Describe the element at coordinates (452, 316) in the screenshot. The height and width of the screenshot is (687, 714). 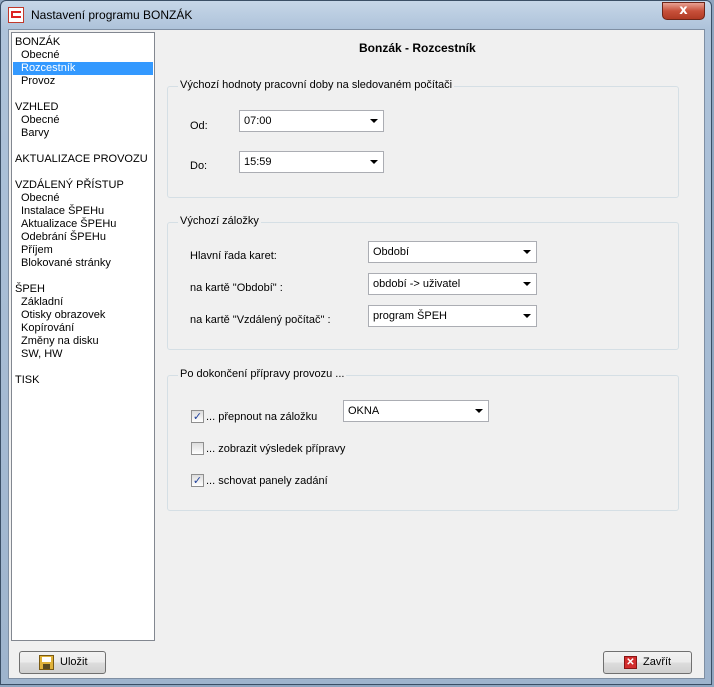
I see `remote-tab-select: program ŠPEH` at that location.